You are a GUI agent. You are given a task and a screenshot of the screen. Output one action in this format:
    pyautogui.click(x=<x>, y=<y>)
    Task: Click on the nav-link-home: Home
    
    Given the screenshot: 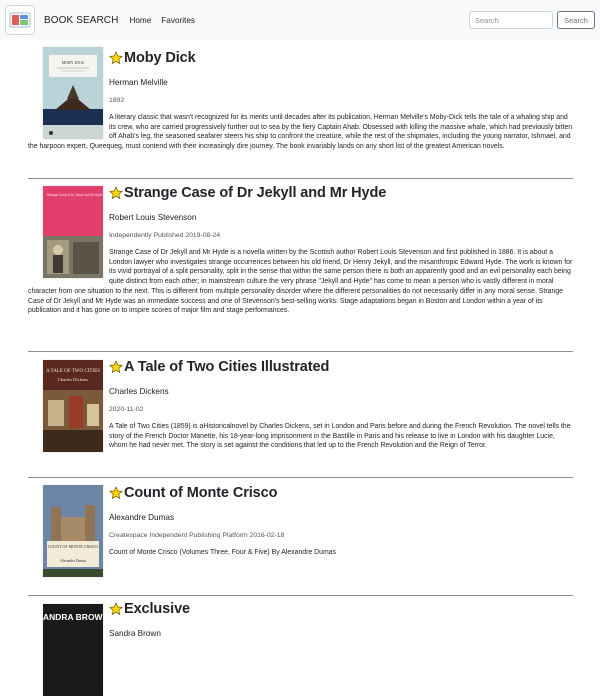 What is the action you would take?
    pyautogui.click(x=140, y=20)
    